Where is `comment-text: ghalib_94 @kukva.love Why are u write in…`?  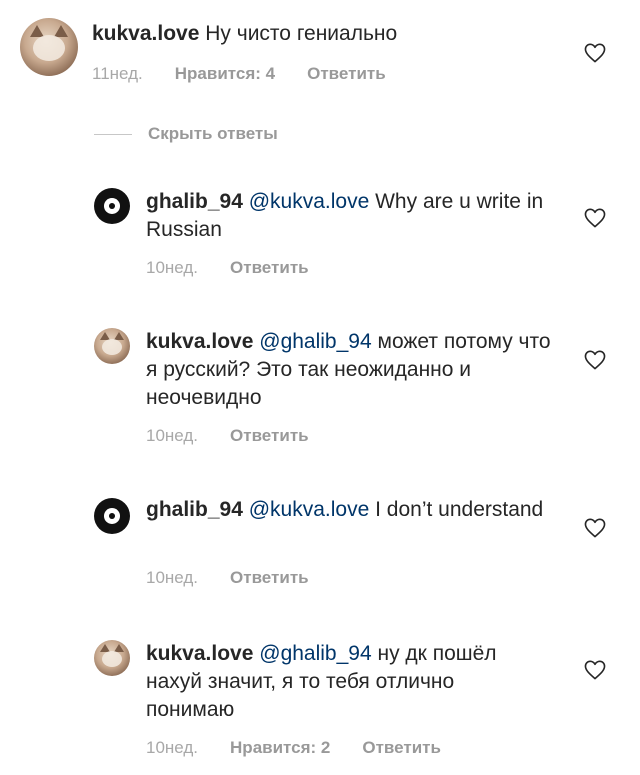
comment-text: ghalib_94 @kukva.love Why are u write in… is located at coordinates (346, 216).